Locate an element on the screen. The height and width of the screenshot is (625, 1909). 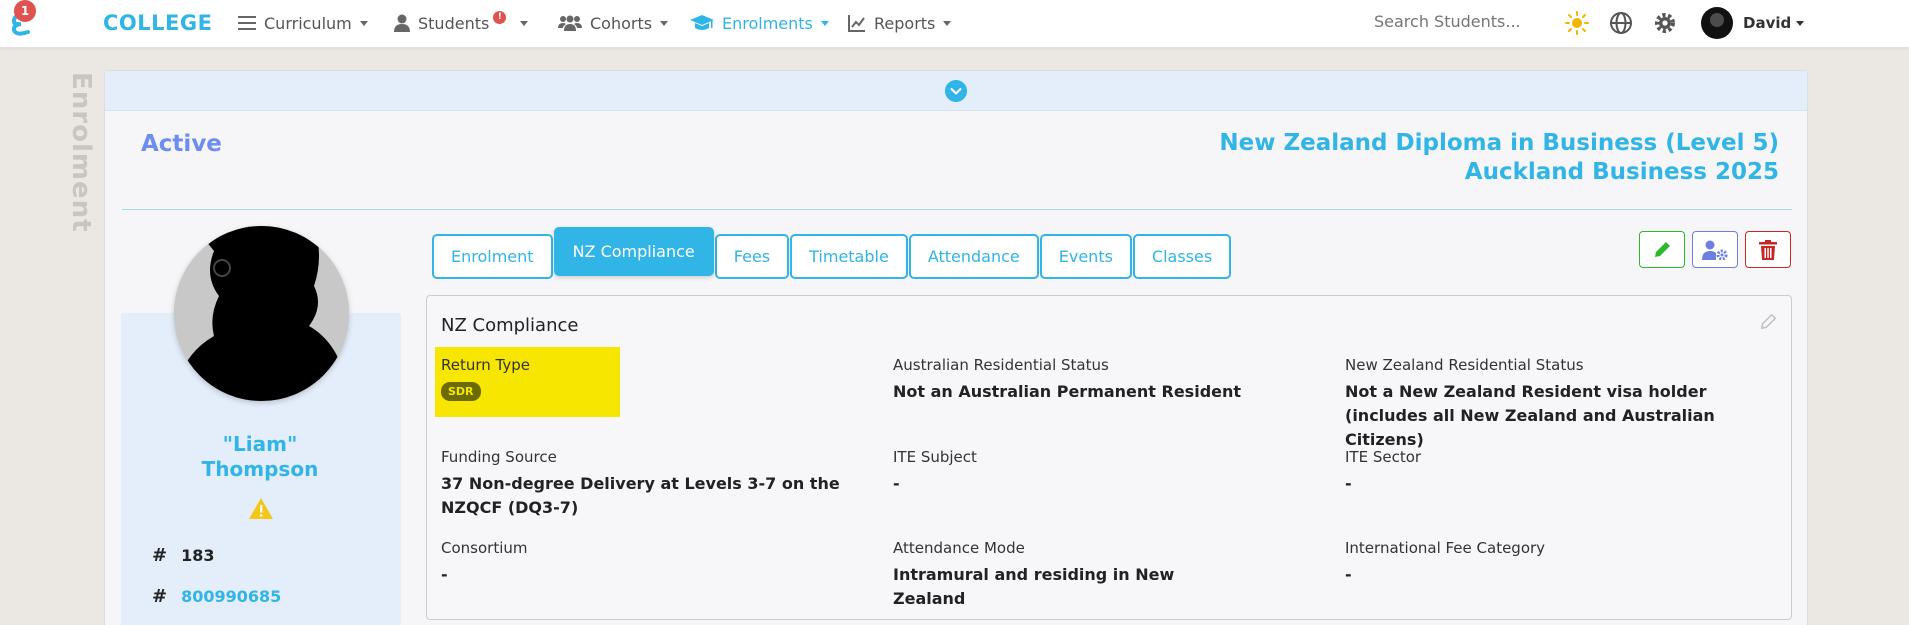
sun-icon is located at coordinates (1577, 23).